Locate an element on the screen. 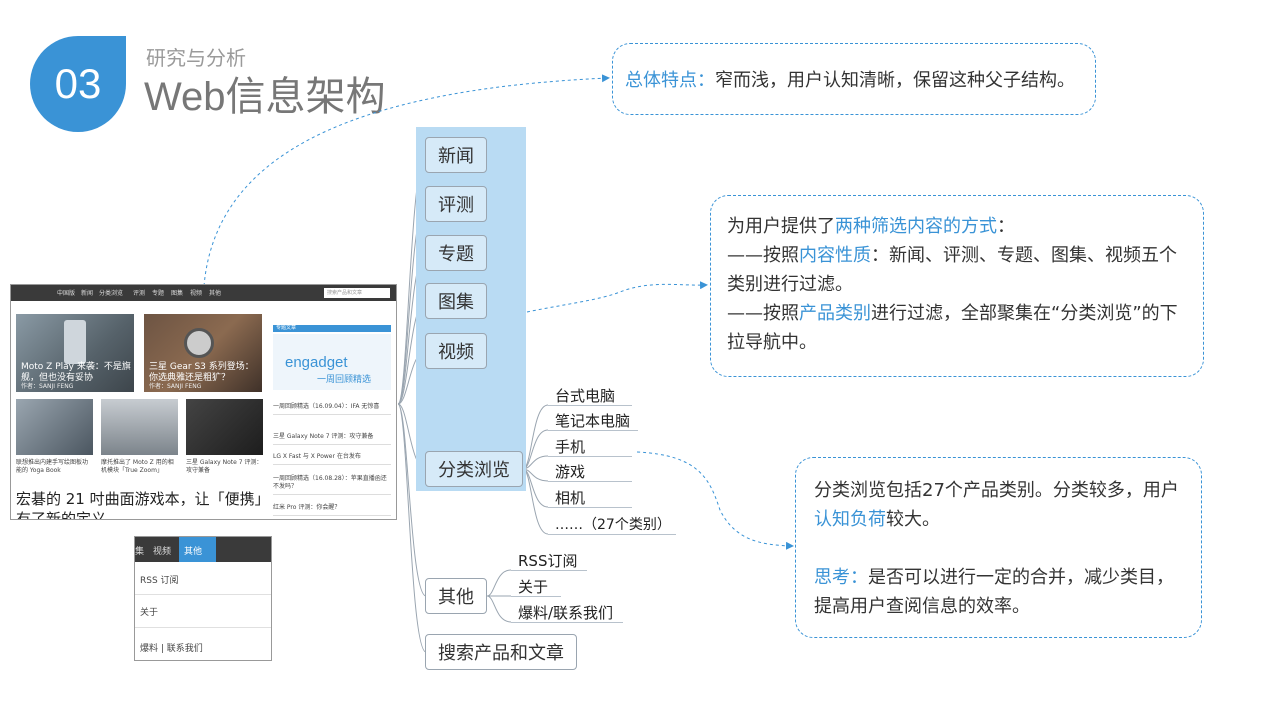  photo-yoga-book is located at coordinates (54, 427).